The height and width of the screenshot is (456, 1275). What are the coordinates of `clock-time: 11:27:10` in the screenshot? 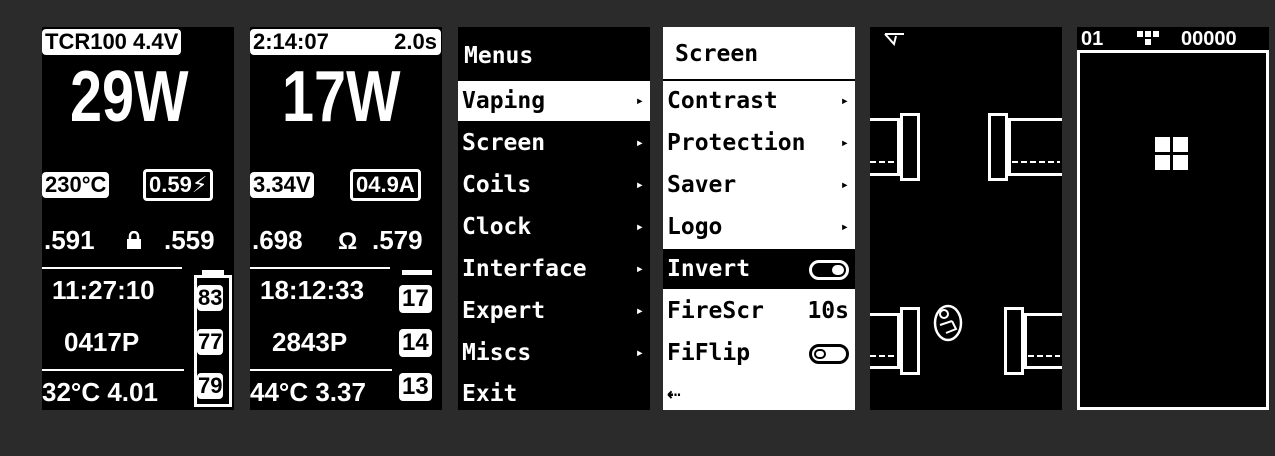 It's located at (103, 290).